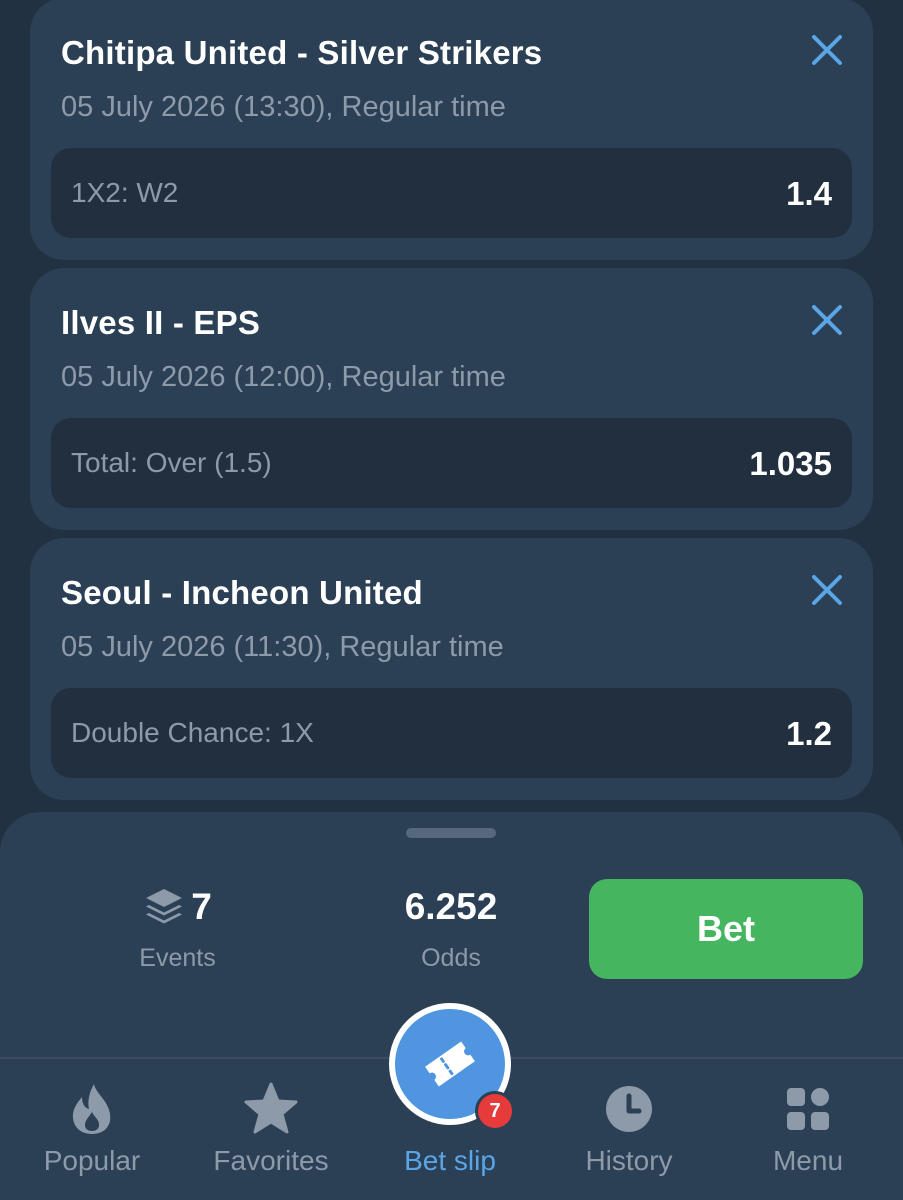  I want to click on drag-handle, so click(451, 833).